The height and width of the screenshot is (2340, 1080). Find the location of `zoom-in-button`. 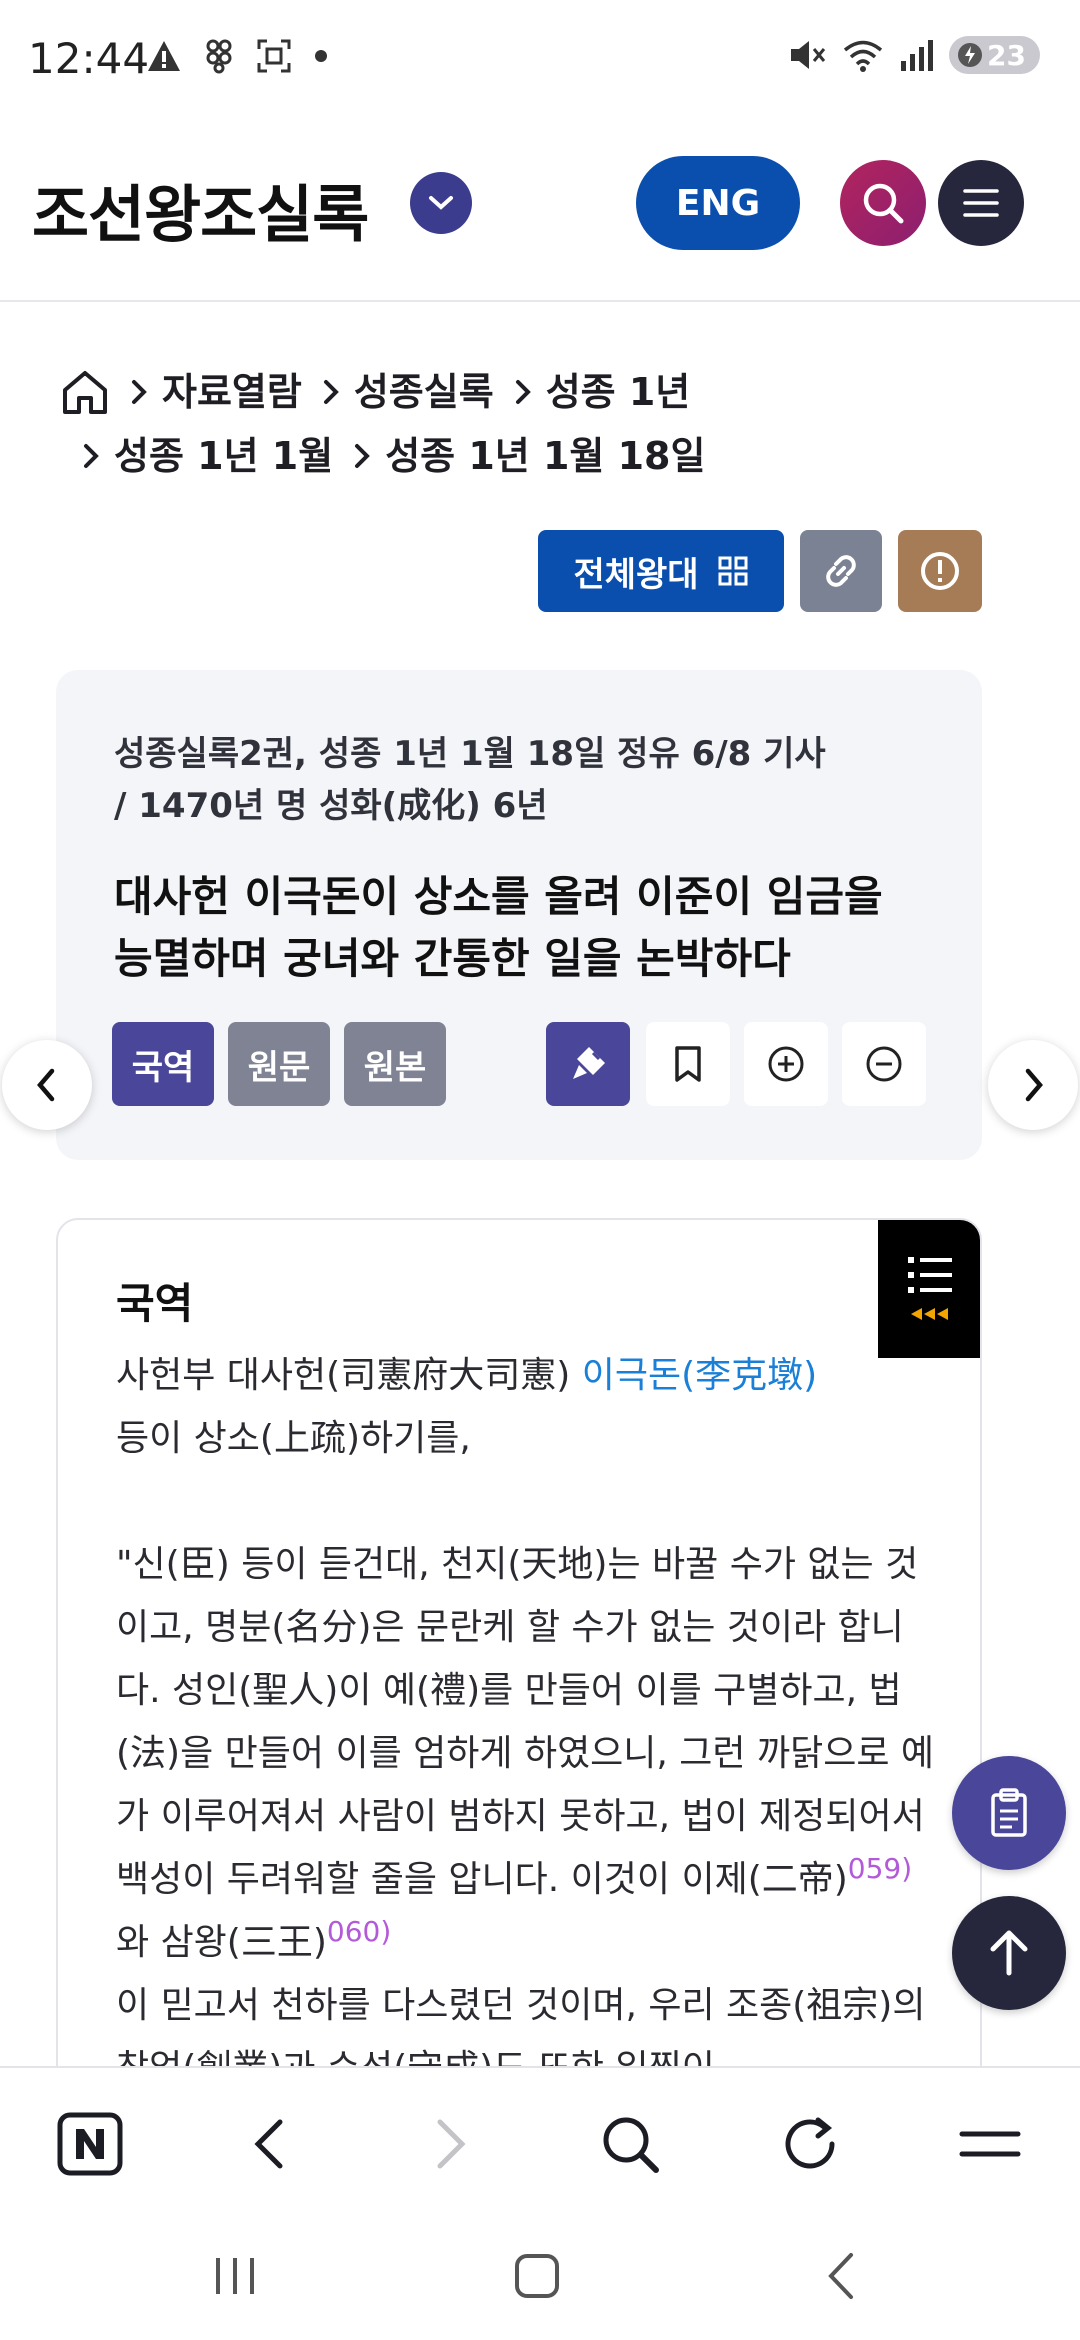

zoom-in-button is located at coordinates (786, 1064).